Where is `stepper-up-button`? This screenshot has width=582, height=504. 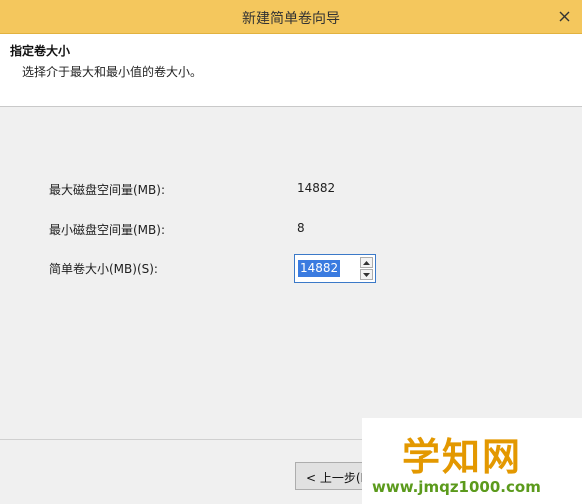 stepper-up-button is located at coordinates (366, 262).